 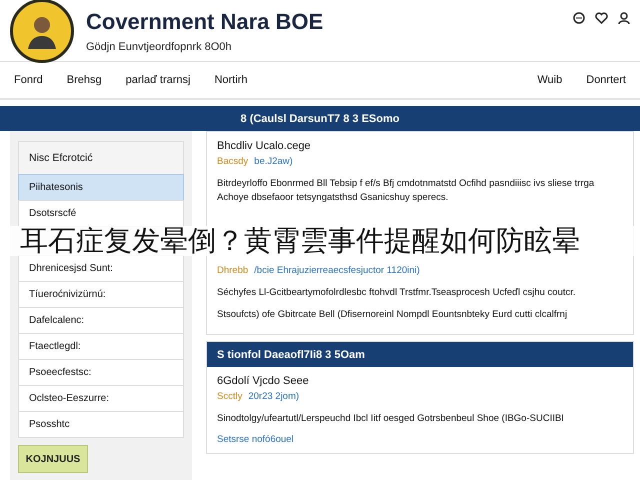 What do you see at coordinates (159, 46) in the screenshot?
I see `site-subtitle: Gödjn Eunvtjeordfopnrk 8O0h` at bounding box center [159, 46].